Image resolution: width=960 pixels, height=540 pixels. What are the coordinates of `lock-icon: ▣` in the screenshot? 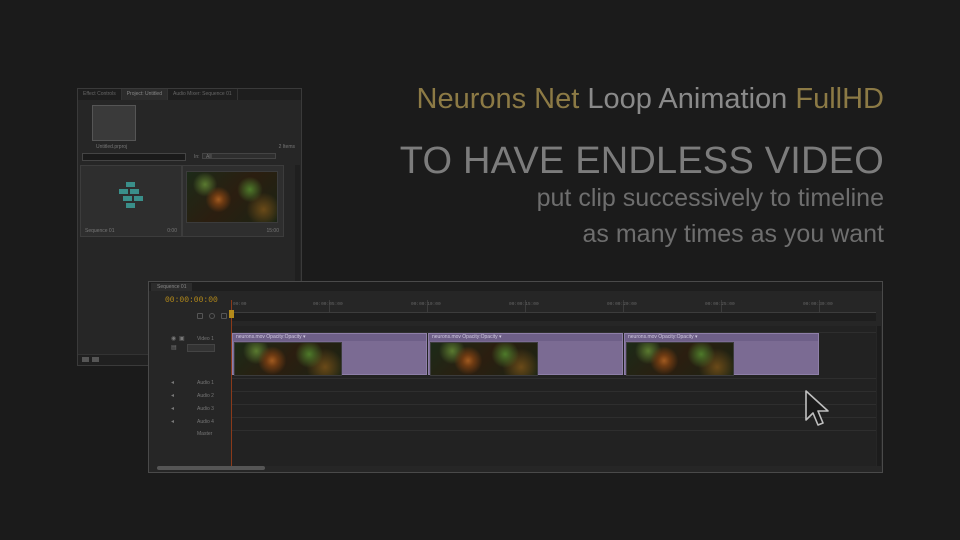 It's located at (182, 338).